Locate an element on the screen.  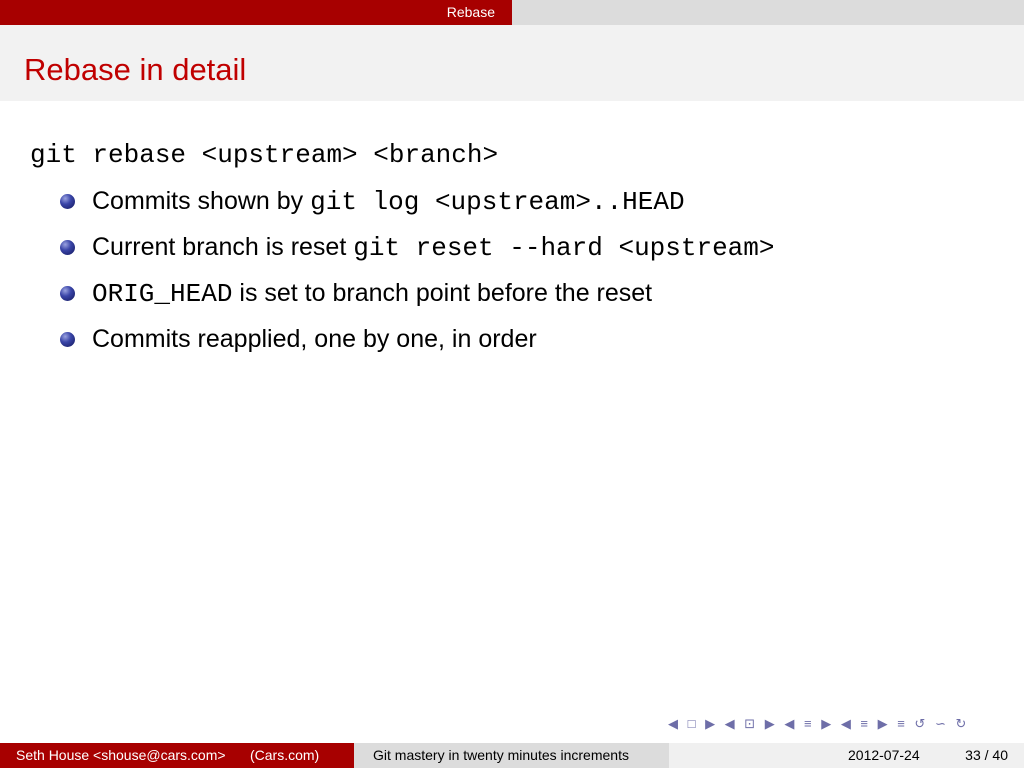
footer-date: 2012-07-24 is located at coordinates (884, 755).